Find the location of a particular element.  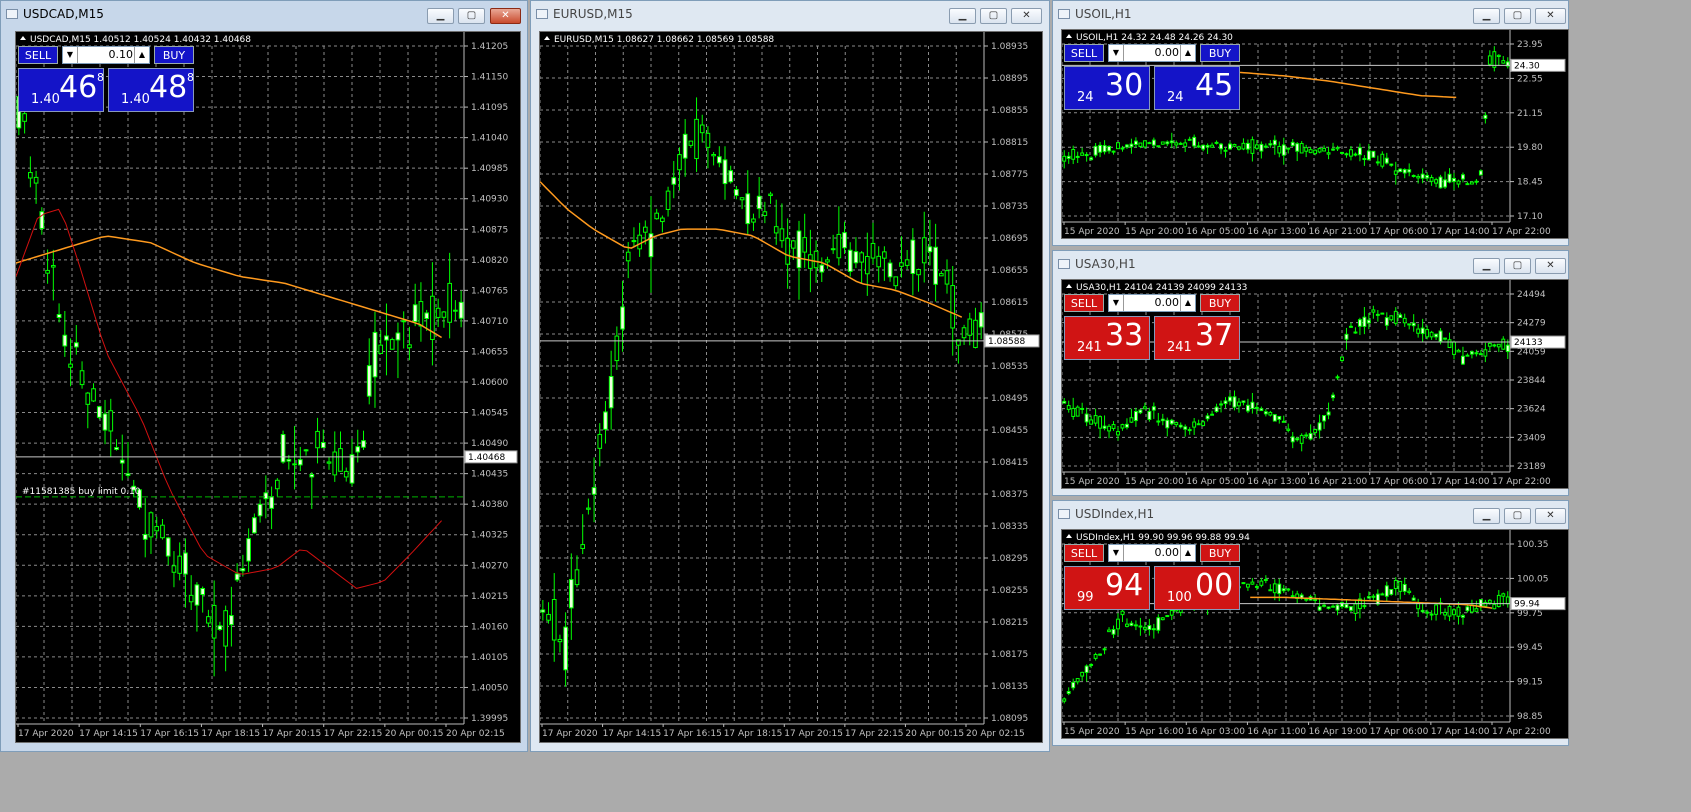

volume-spinner: ▼ 0.10 ▲ is located at coordinates (106, 55).